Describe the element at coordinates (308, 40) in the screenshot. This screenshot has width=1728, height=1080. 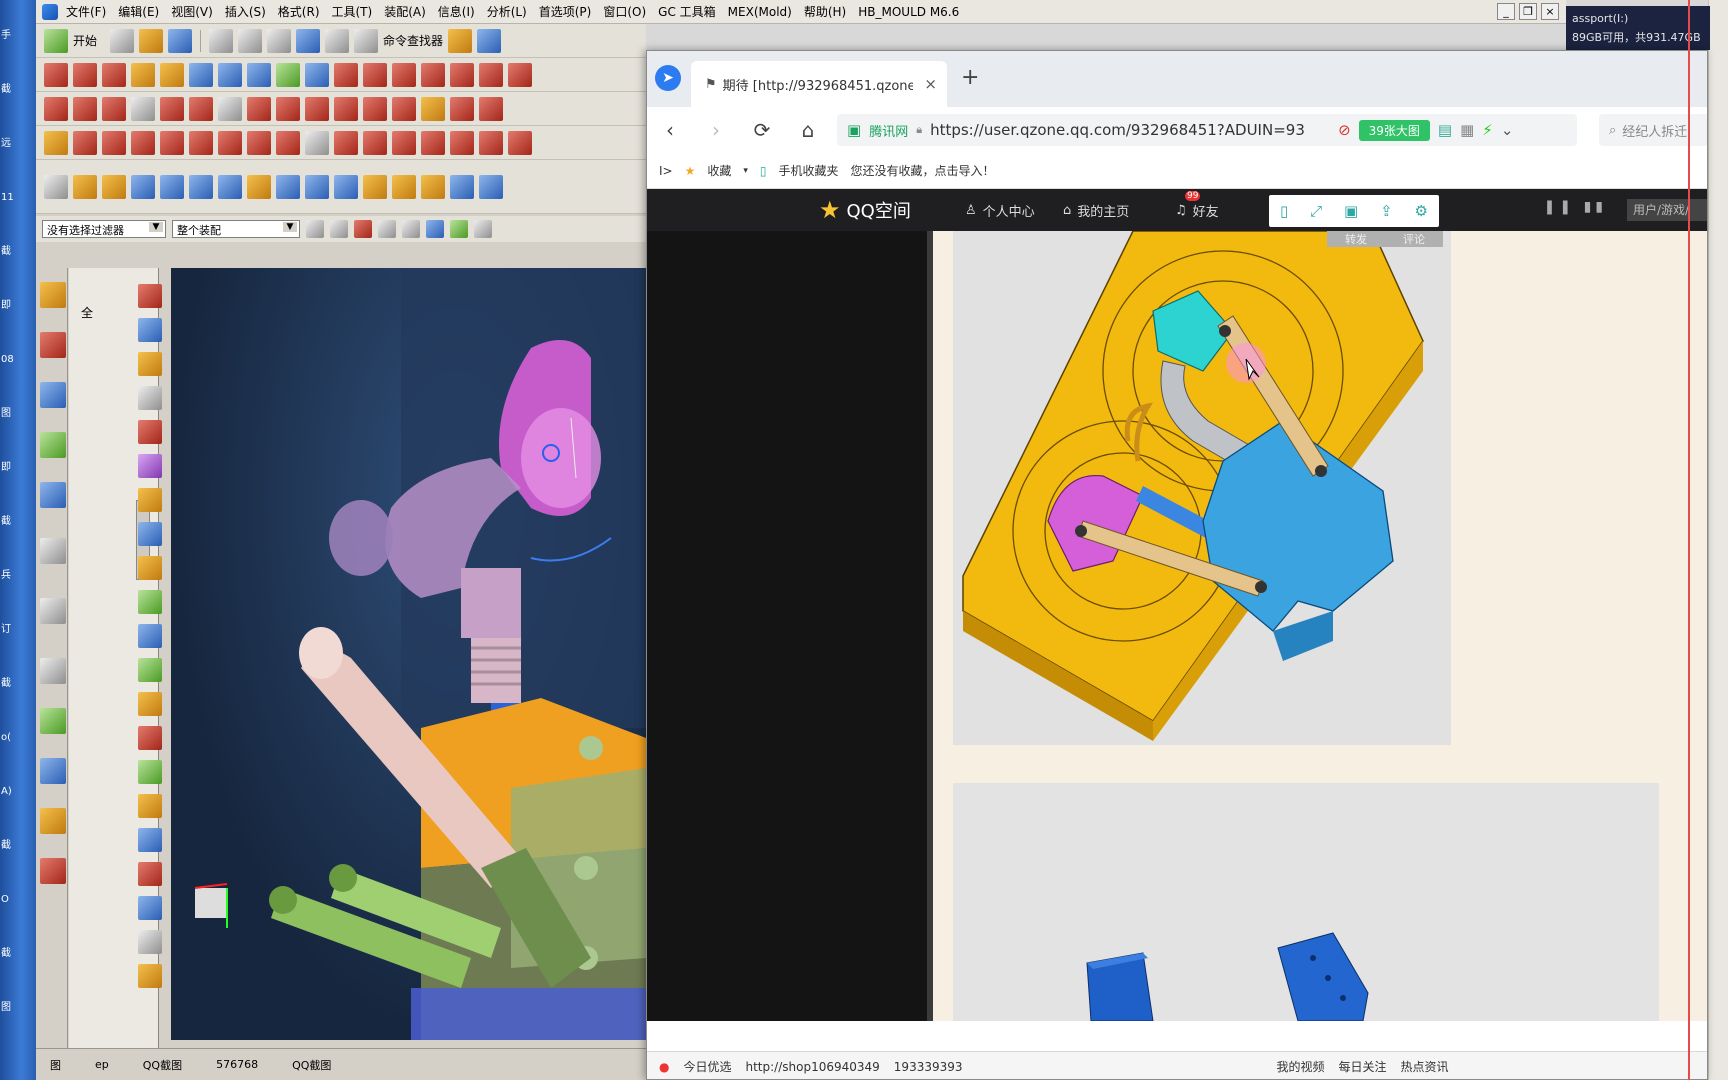
I see `undo-icon` at that location.